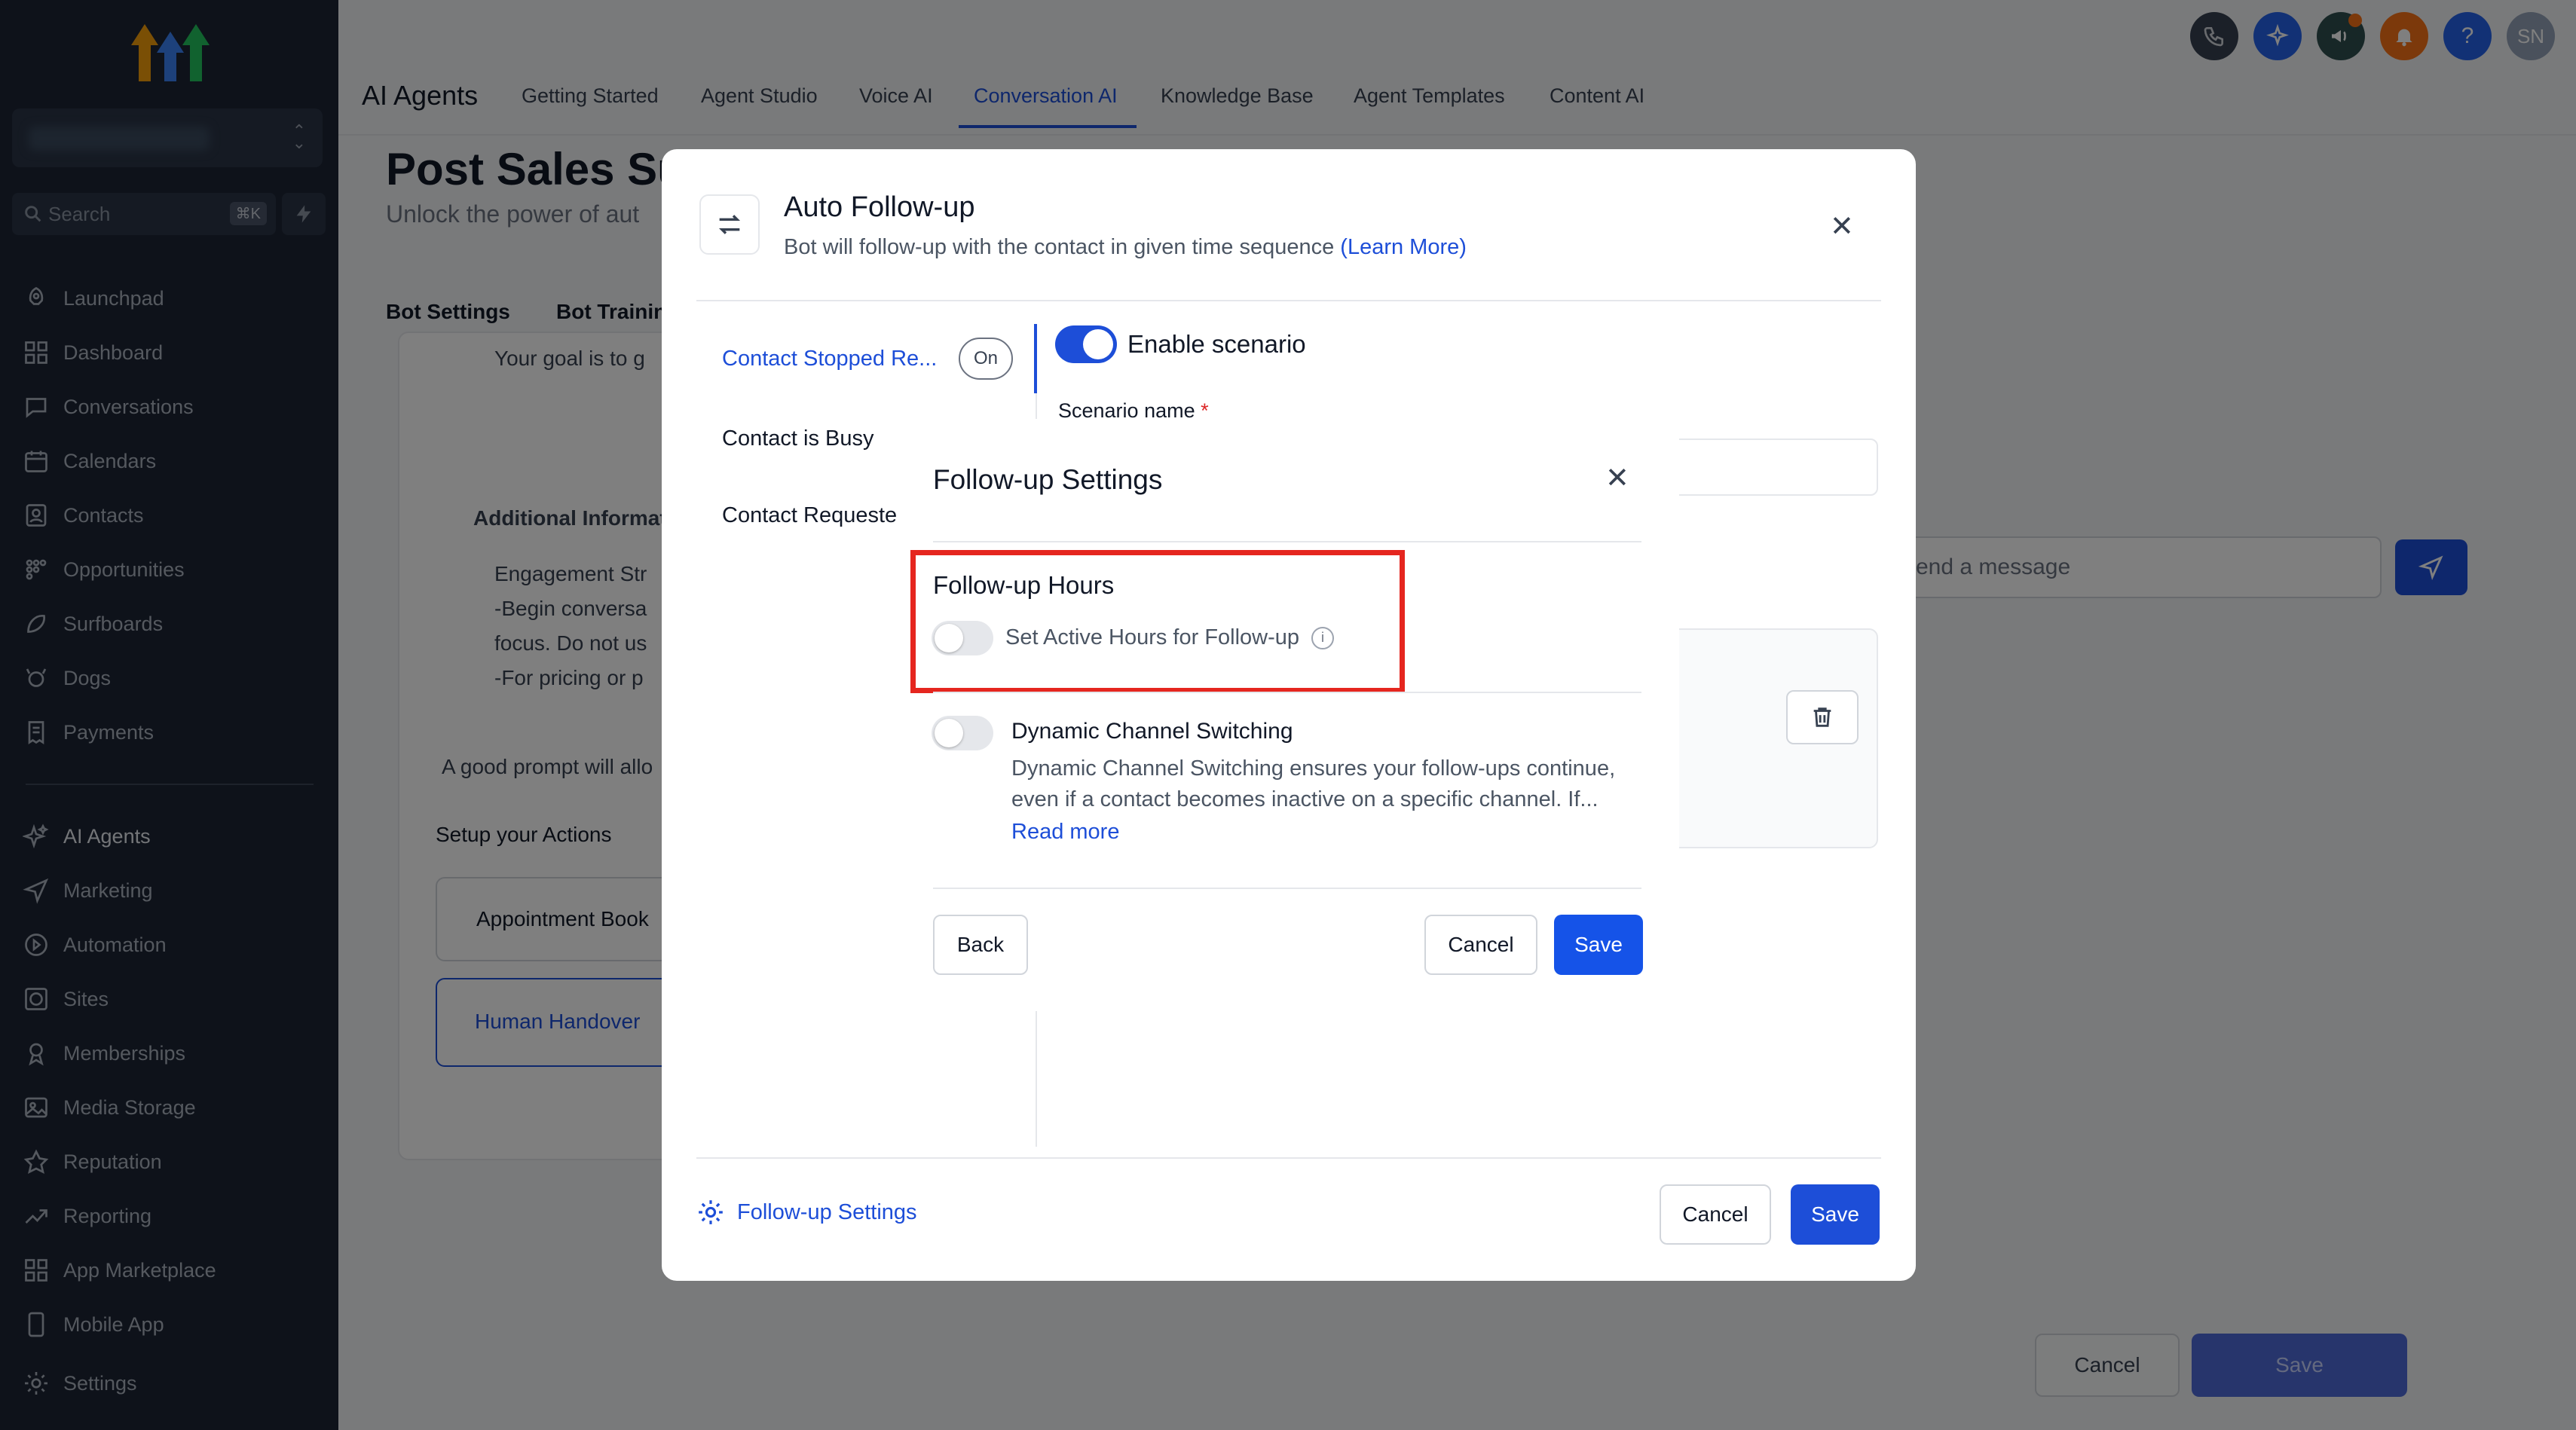  I want to click on auto-followup-title: Auto Follow-up, so click(879, 207).